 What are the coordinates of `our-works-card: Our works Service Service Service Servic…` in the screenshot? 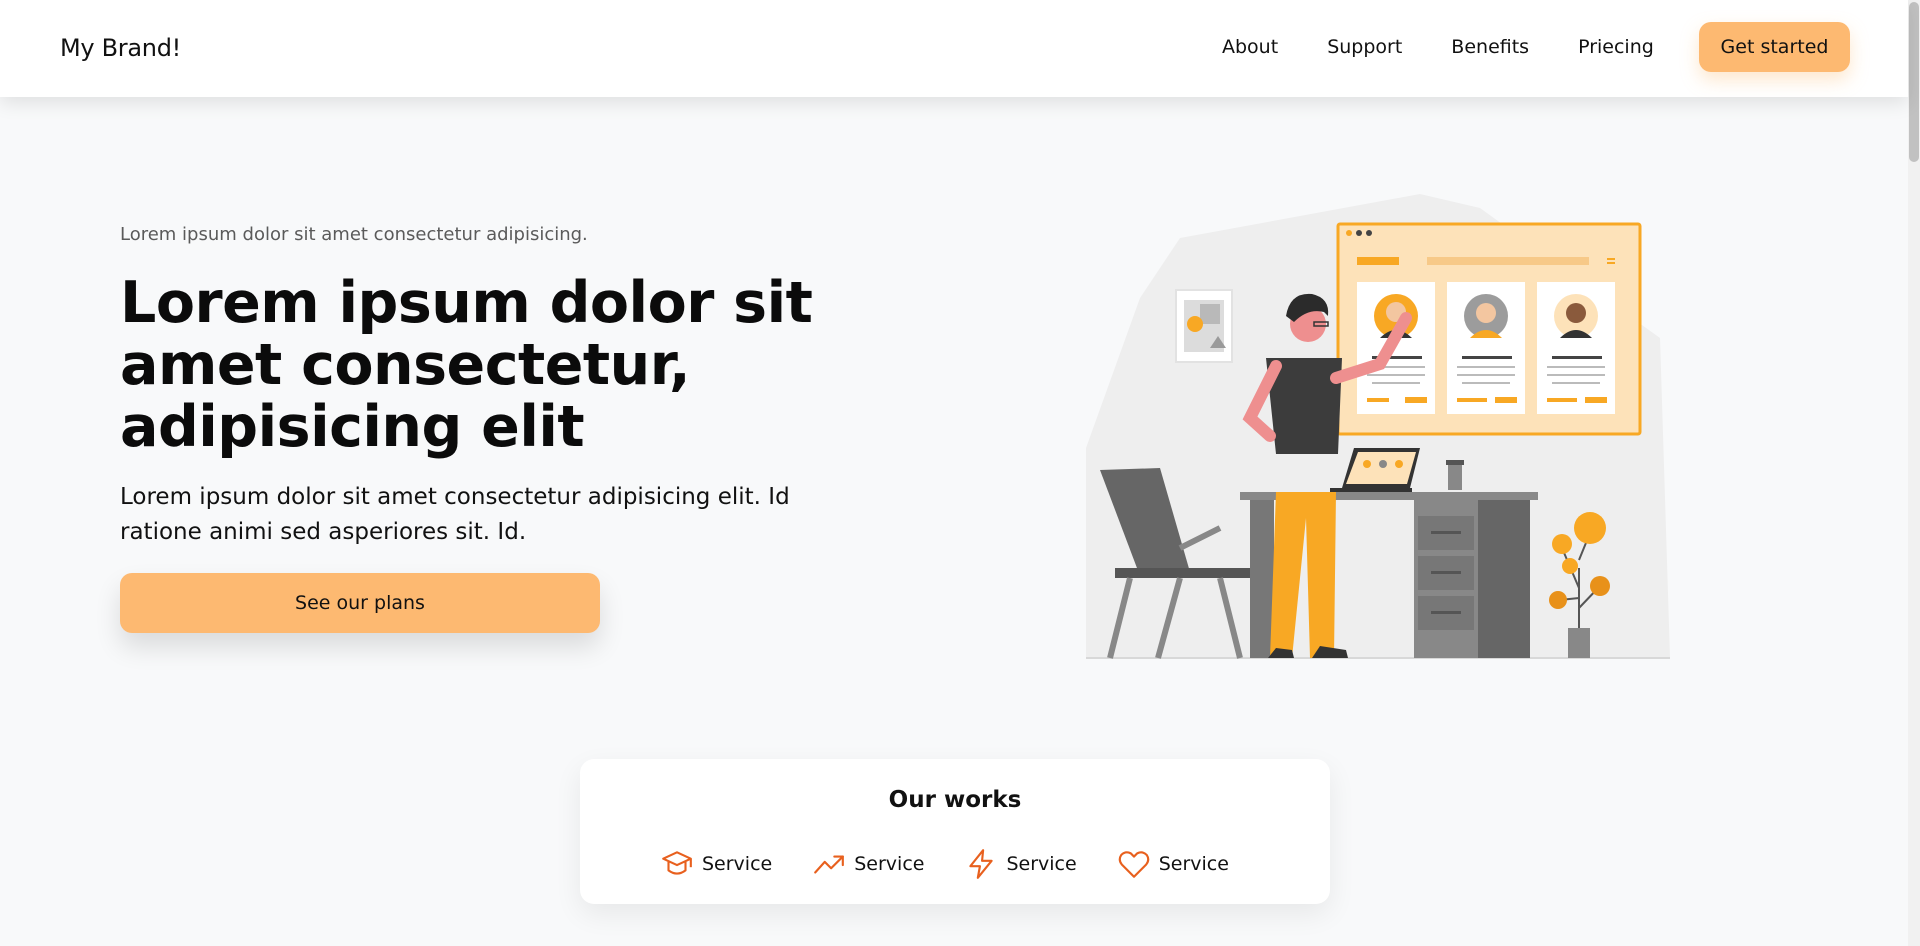 It's located at (955, 831).